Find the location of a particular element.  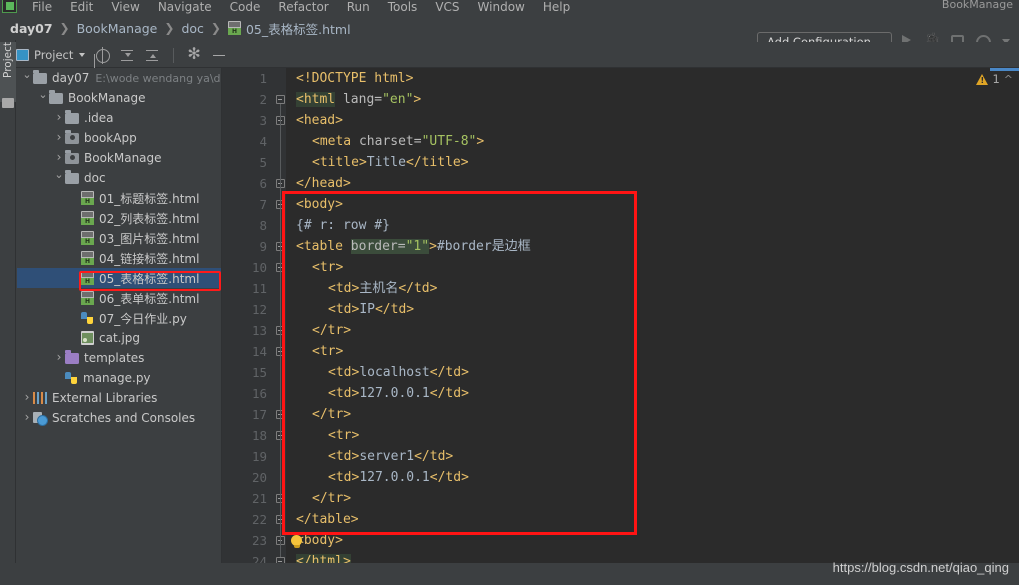

structure-icon is located at coordinates (8, 103).